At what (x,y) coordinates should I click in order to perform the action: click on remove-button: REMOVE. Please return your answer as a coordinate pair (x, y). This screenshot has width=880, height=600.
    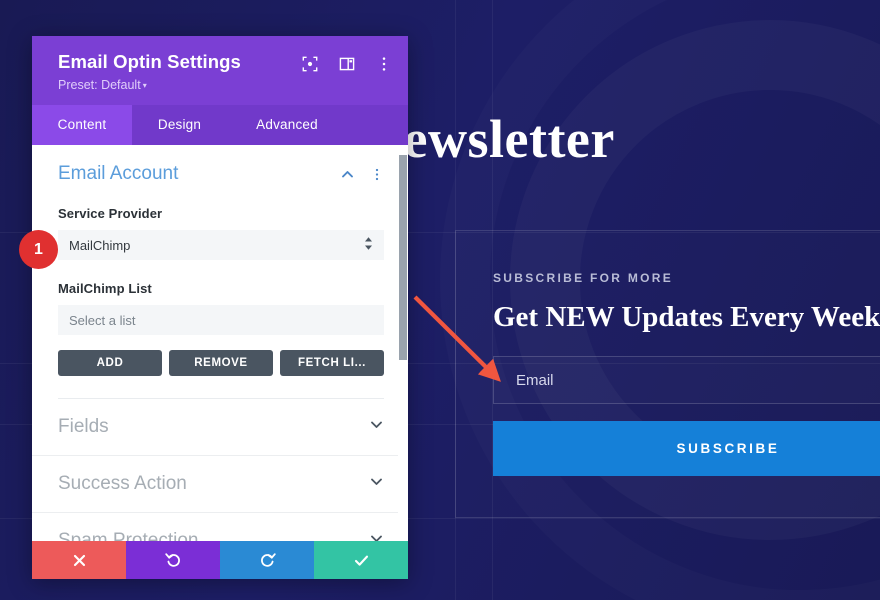
    Looking at the image, I should click on (221, 363).